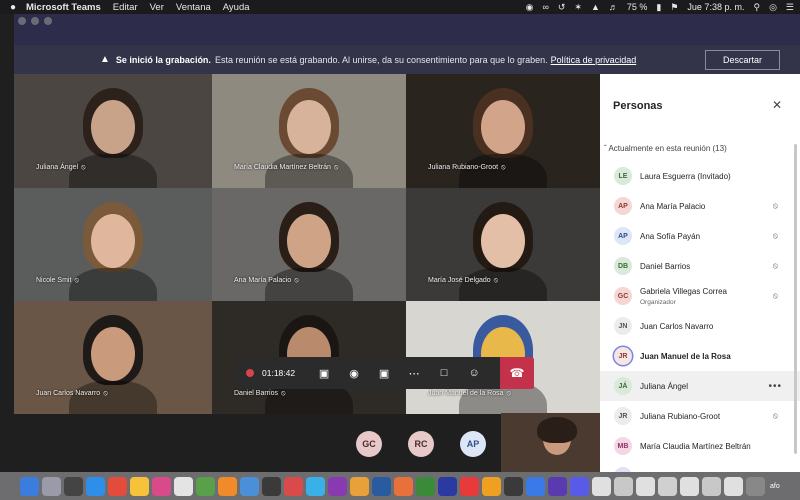 The height and width of the screenshot is (500, 800). What do you see at coordinates (35, 21) in the screenshot?
I see `minimize-window-button` at bounding box center [35, 21].